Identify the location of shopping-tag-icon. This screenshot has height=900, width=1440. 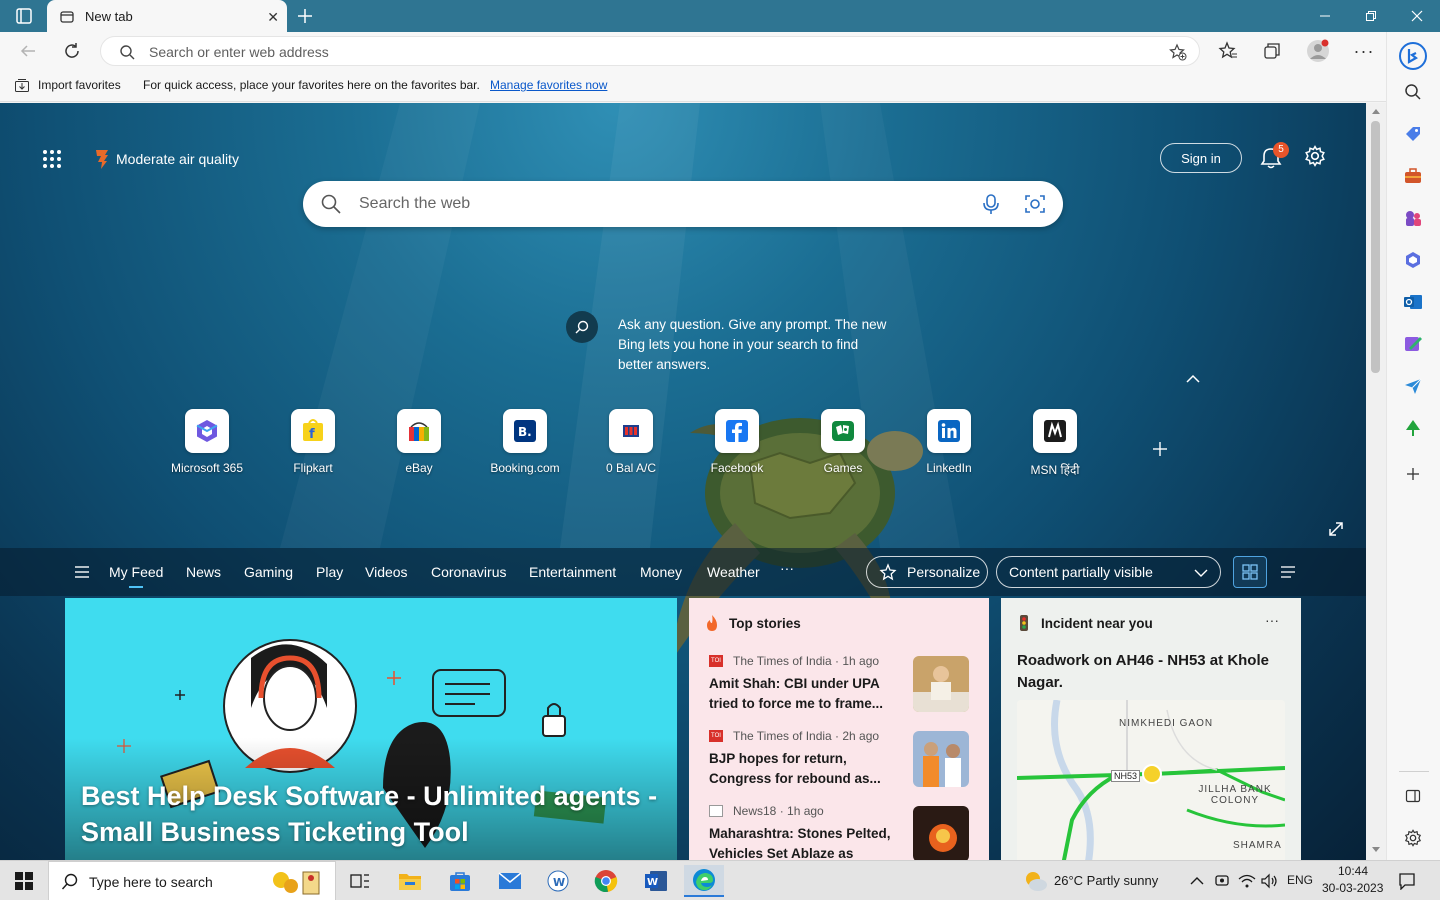
(1413, 134).